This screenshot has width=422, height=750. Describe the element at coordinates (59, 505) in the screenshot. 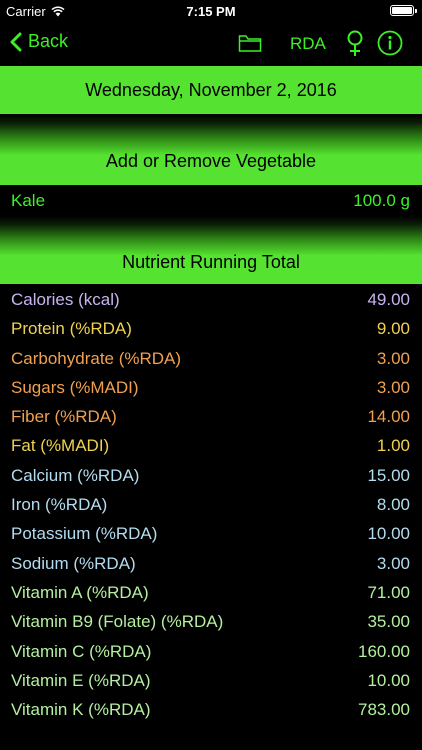

I see `nutrient-label: Iron (%RDA)` at that location.